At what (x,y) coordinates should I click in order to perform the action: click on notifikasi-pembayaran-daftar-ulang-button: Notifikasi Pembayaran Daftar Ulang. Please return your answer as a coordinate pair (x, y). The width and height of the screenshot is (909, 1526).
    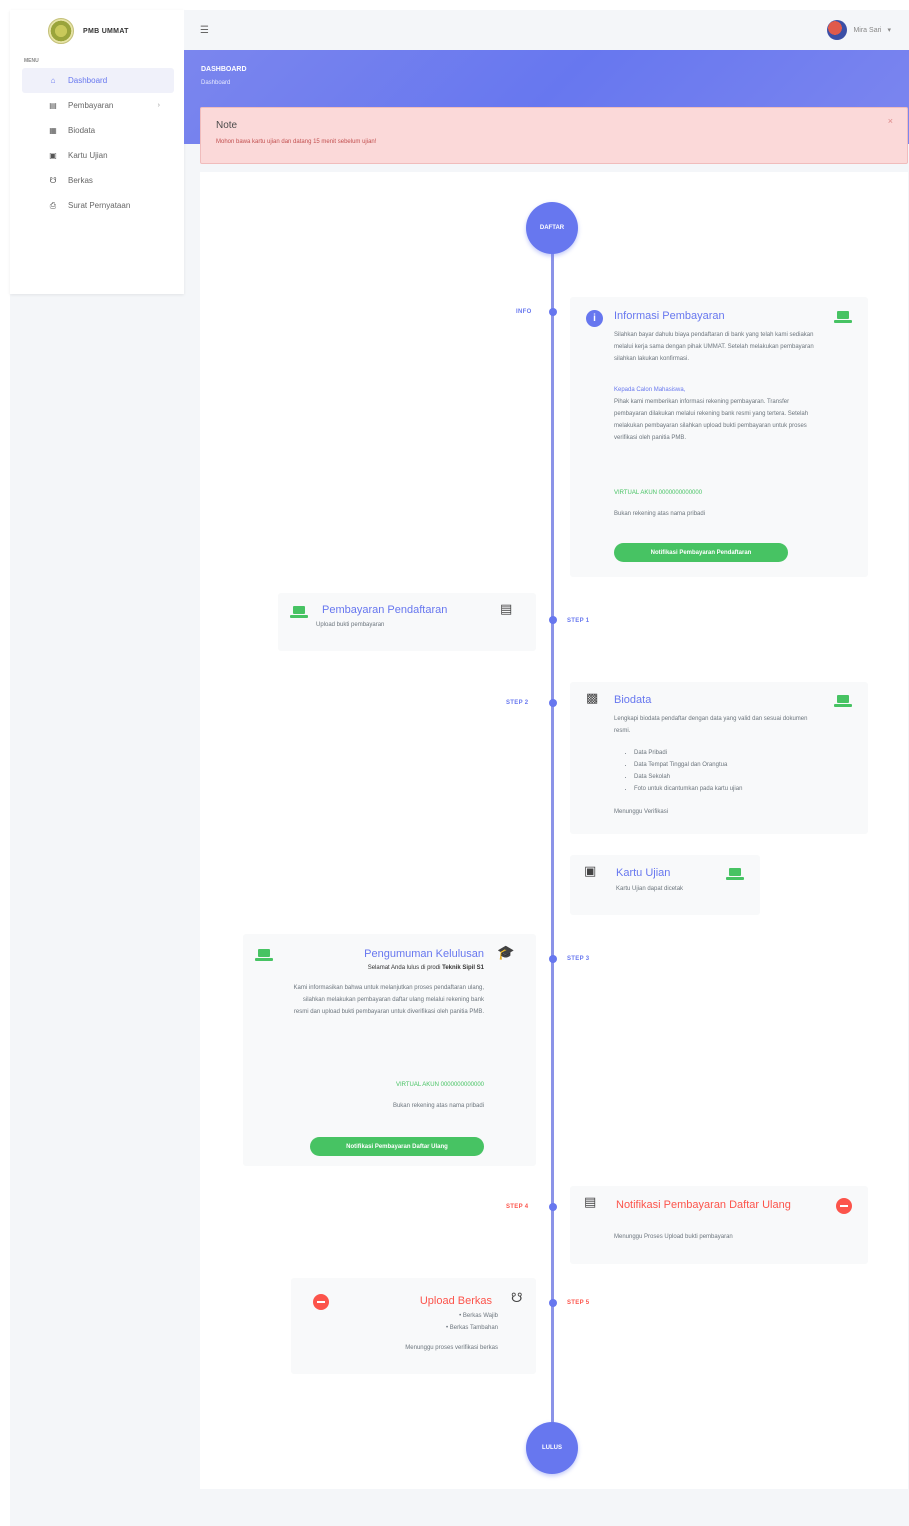
    Looking at the image, I should click on (397, 1146).